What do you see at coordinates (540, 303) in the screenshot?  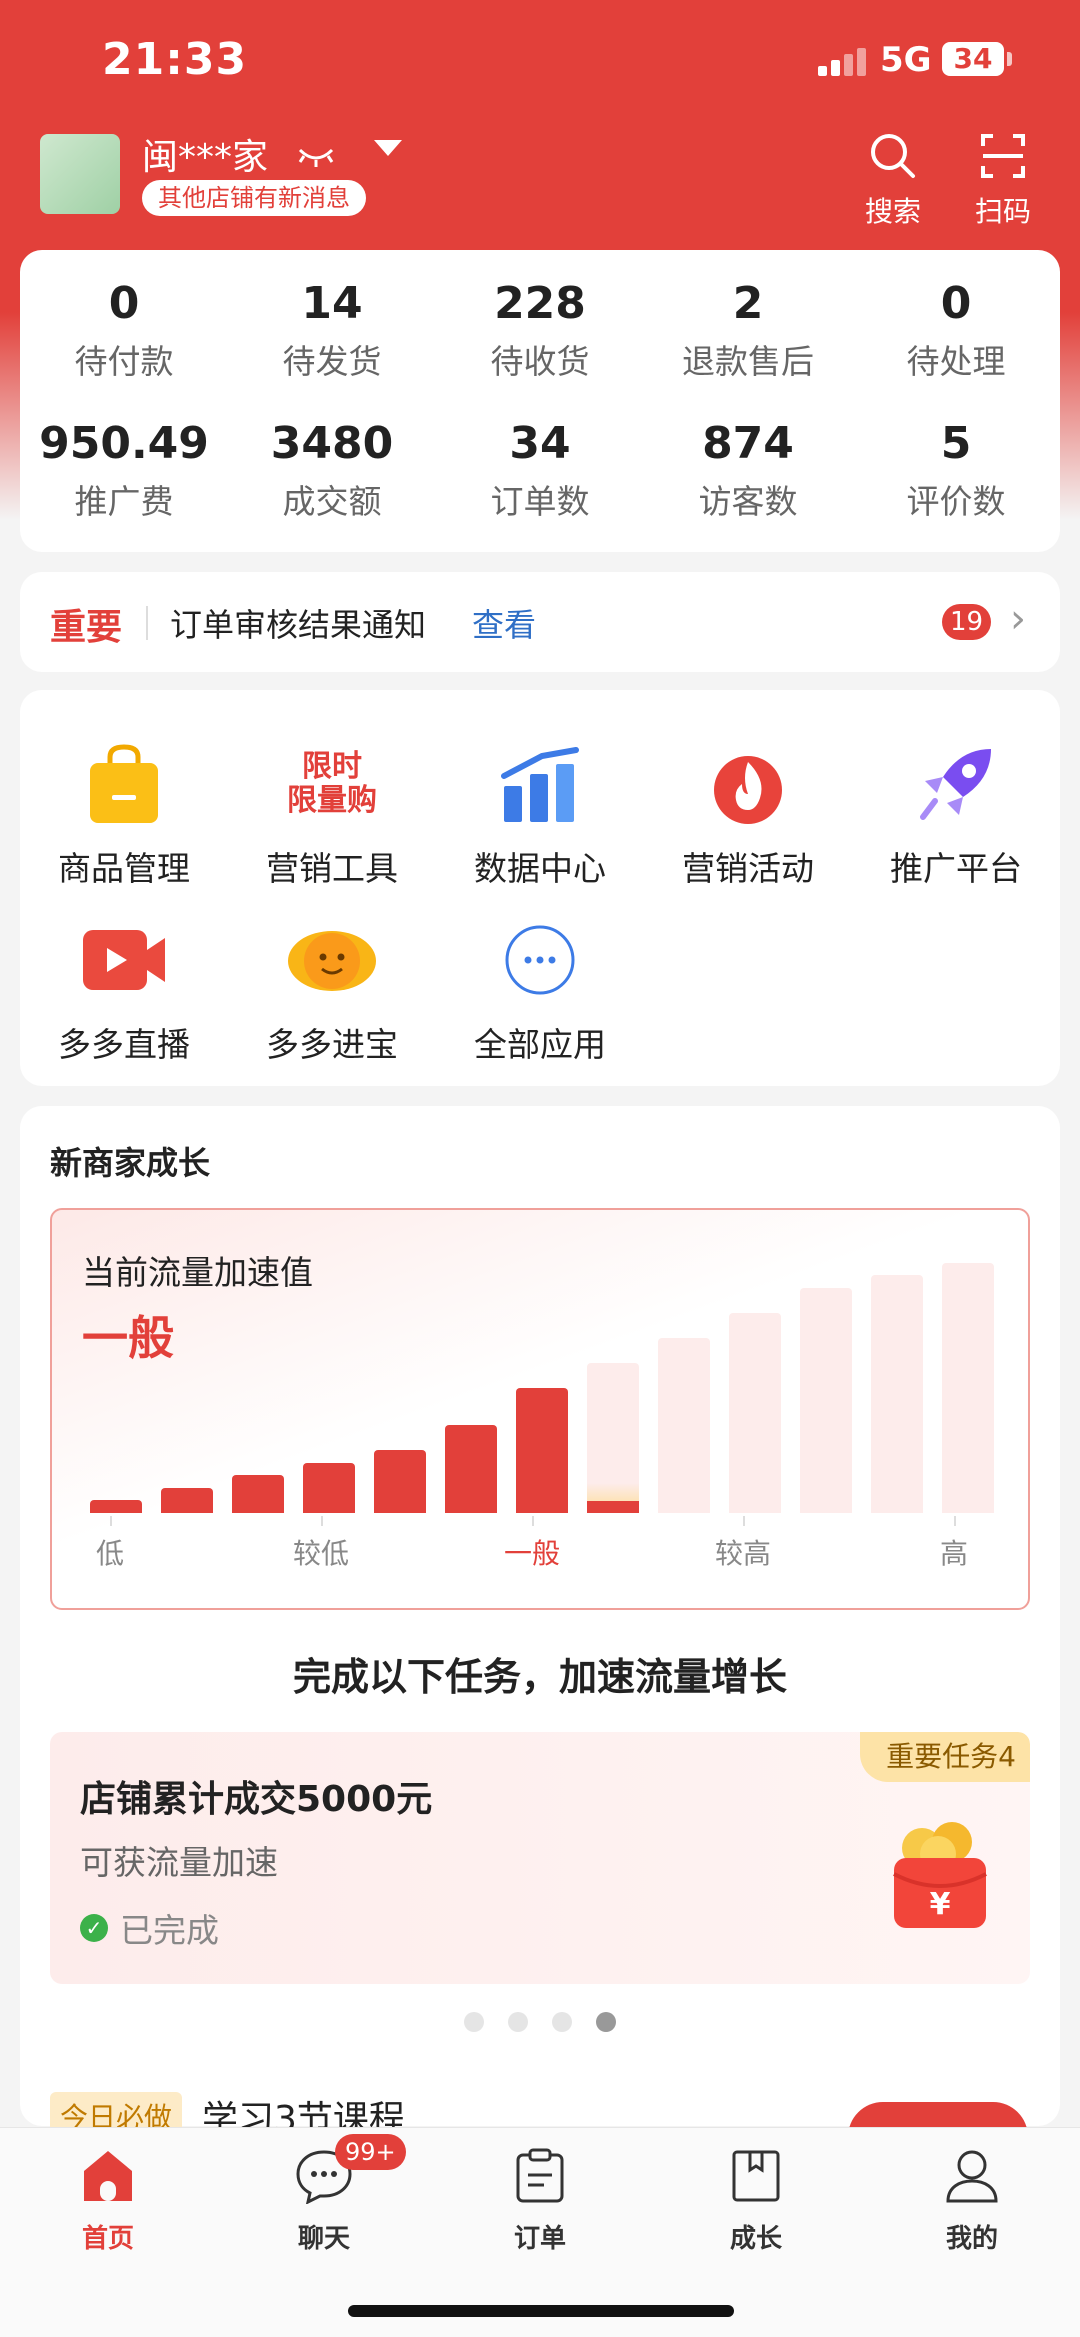 I see `stat-value: 228` at bounding box center [540, 303].